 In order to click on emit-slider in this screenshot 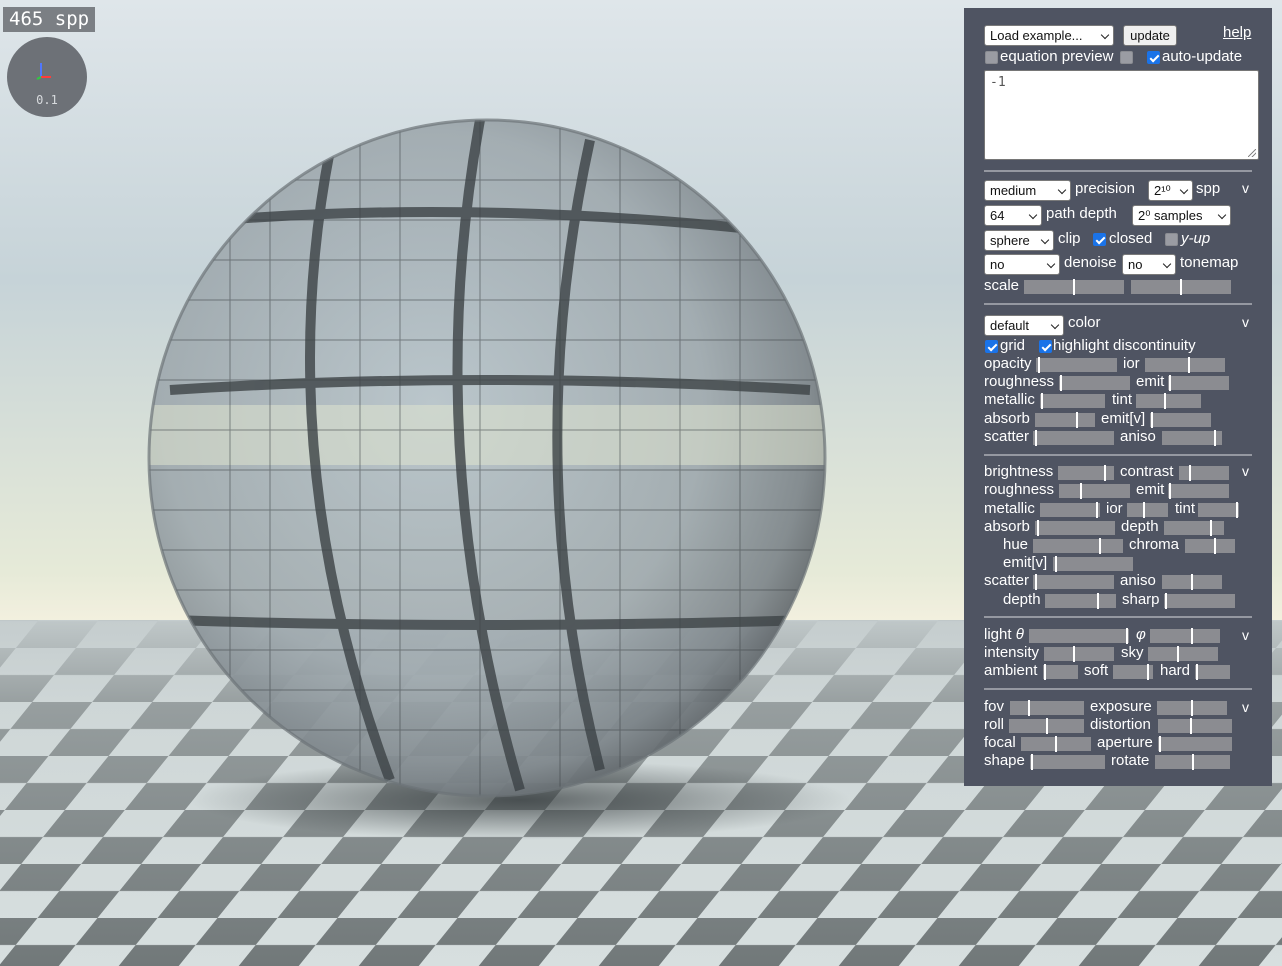, I will do `click(1198, 383)`.